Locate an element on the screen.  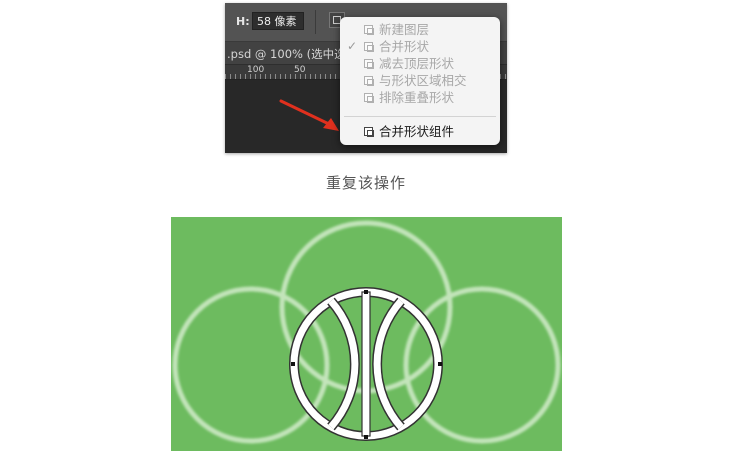
caption: 重复该操作 is located at coordinates (365, 183).